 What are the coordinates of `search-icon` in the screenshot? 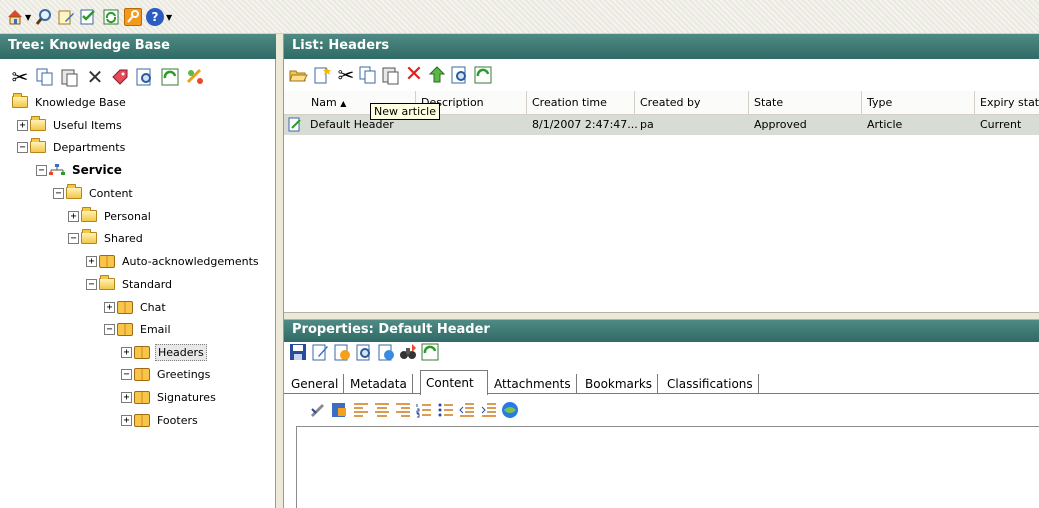 It's located at (44, 17).